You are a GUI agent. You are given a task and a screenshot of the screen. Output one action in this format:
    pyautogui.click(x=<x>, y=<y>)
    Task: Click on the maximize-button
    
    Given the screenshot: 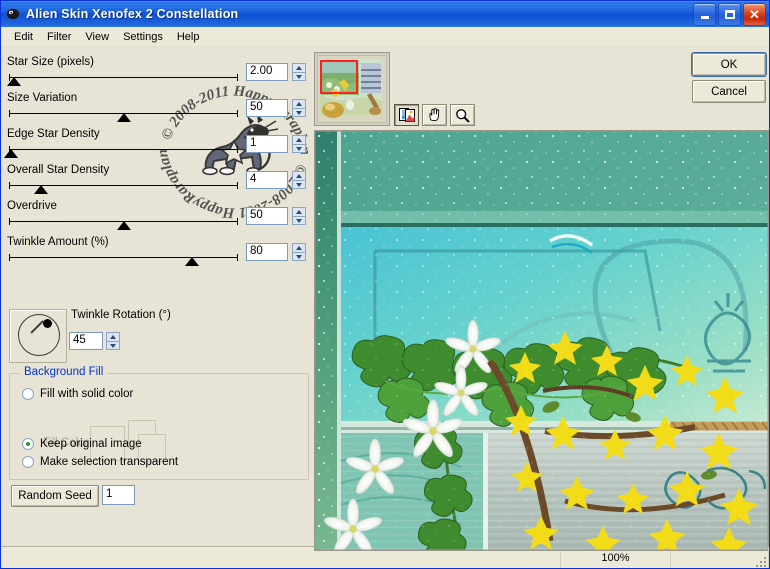 What is the action you would take?
    pyautogui.click(x=729, y=14)
    